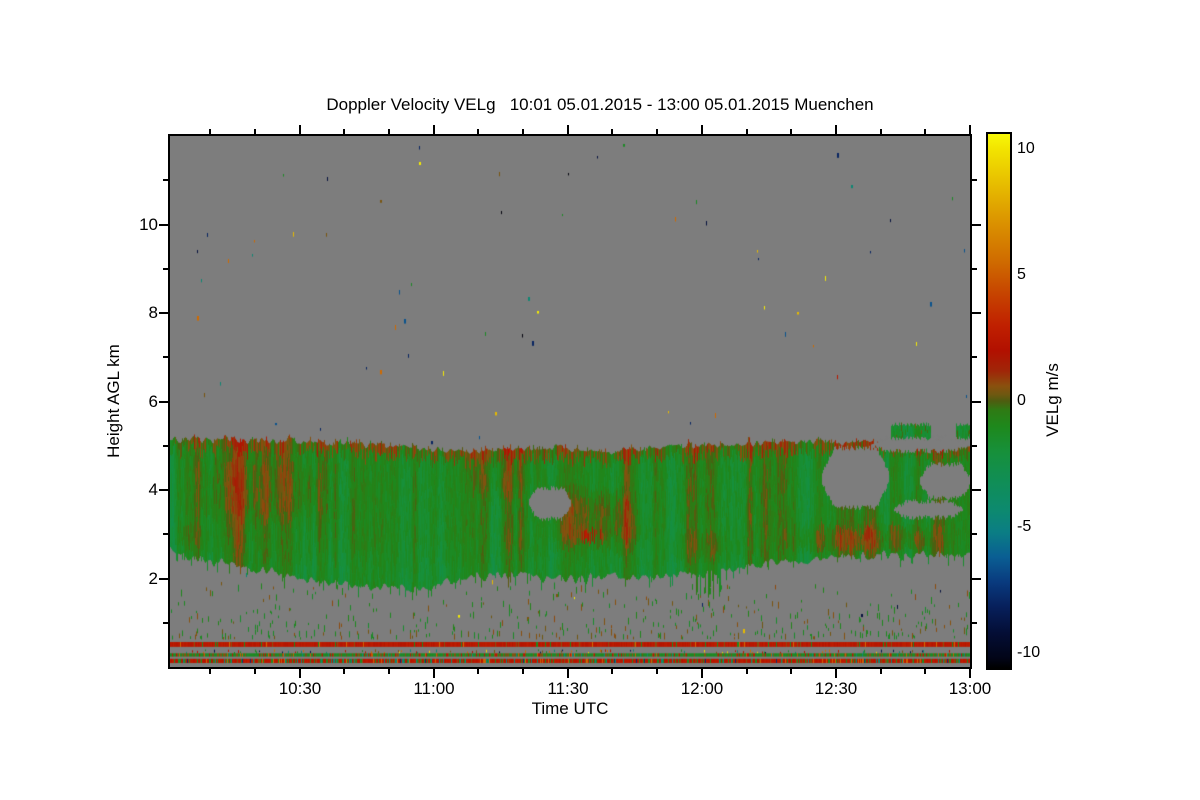 The height and width of the screenshot is (800, 1200). What do you see at coordinates (1026, 148) in the screenshot?
I see `colorbar-tick-label: 10` at bounding box center [1026, 148].